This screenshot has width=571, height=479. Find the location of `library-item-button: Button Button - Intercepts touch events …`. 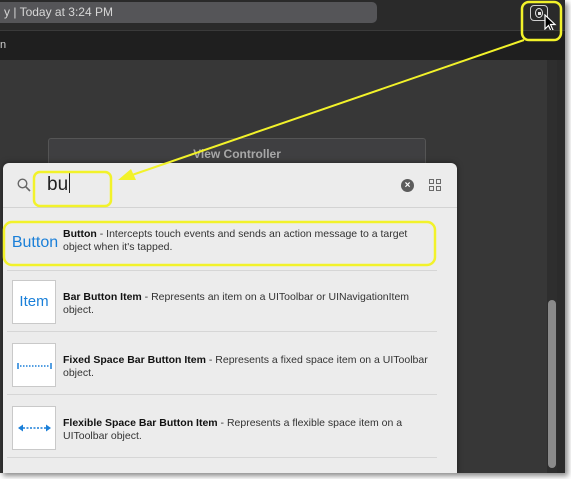

library-item-button: Button Button - Intercepts touch events … is located at coordinates (222, 244).